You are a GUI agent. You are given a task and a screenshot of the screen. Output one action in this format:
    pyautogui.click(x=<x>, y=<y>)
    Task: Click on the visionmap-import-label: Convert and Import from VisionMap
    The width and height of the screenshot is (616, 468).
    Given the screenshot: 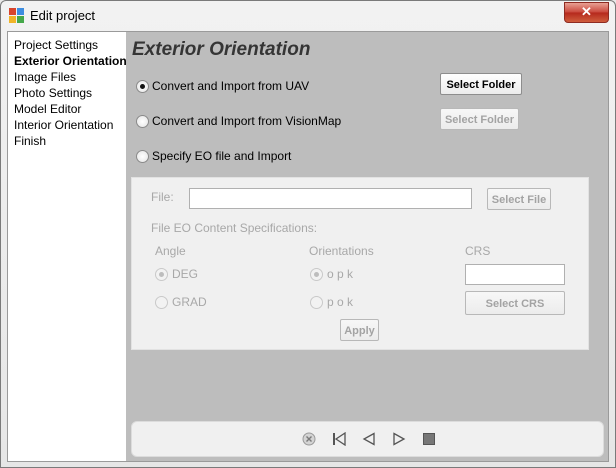 What is the action you would take?
    pyautogui.click(x=246, y=121)
    